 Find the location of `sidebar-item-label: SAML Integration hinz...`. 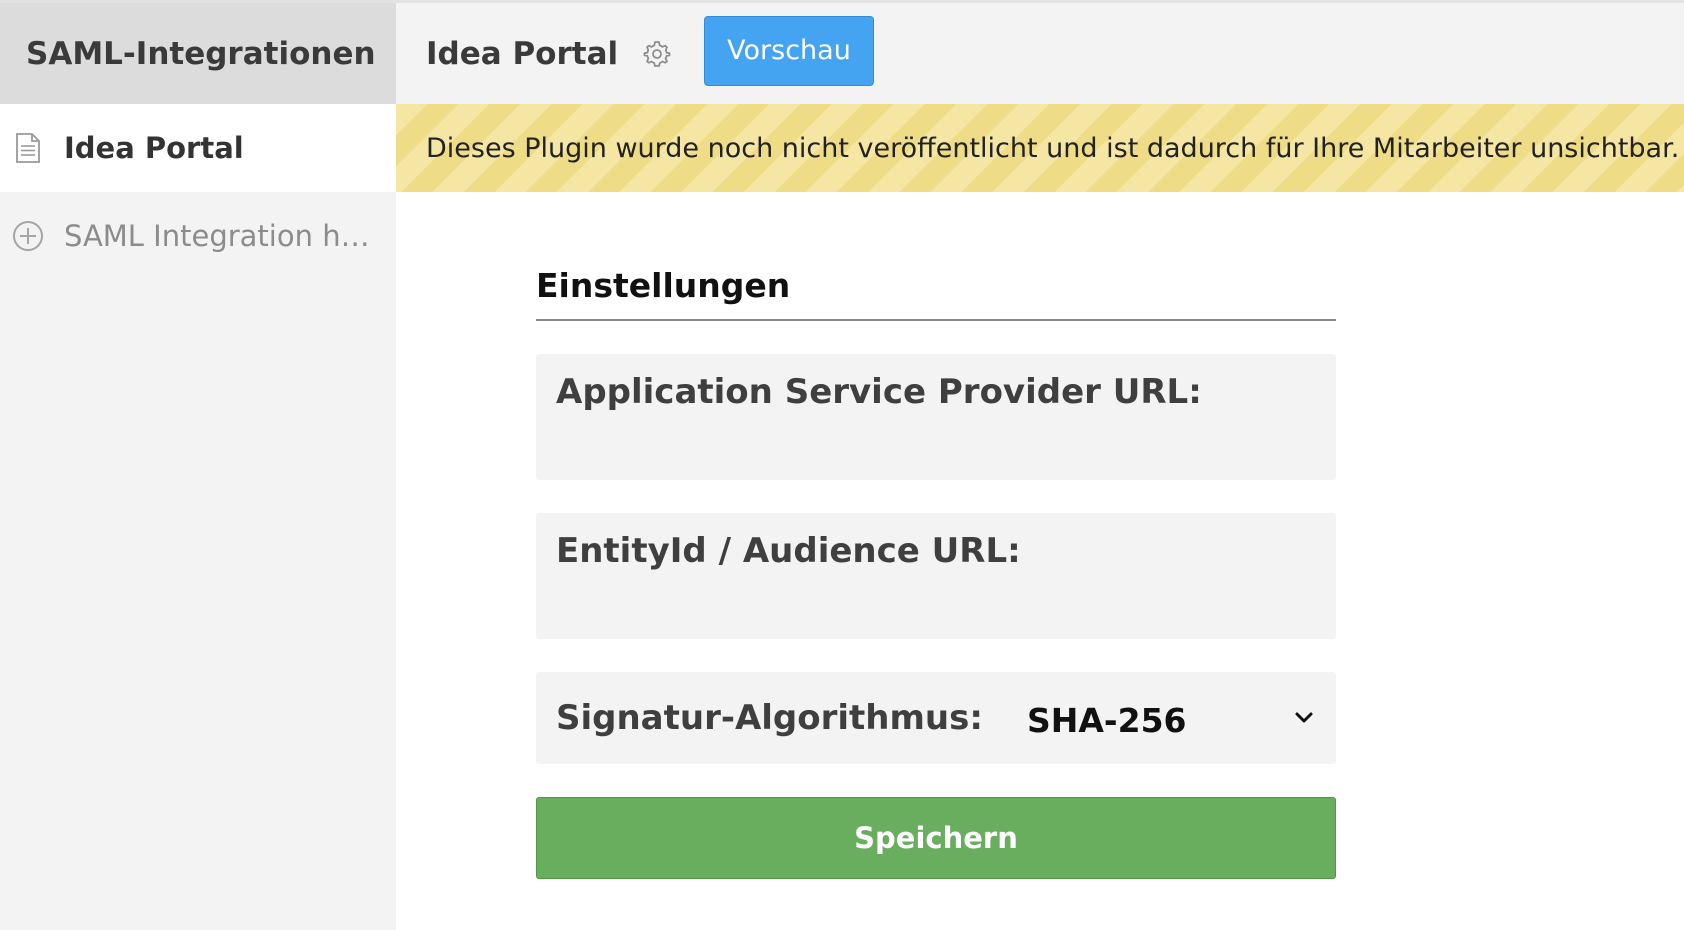

sidebar-item-label: SAML Integration hinz... is located at coordinates (219, 236).